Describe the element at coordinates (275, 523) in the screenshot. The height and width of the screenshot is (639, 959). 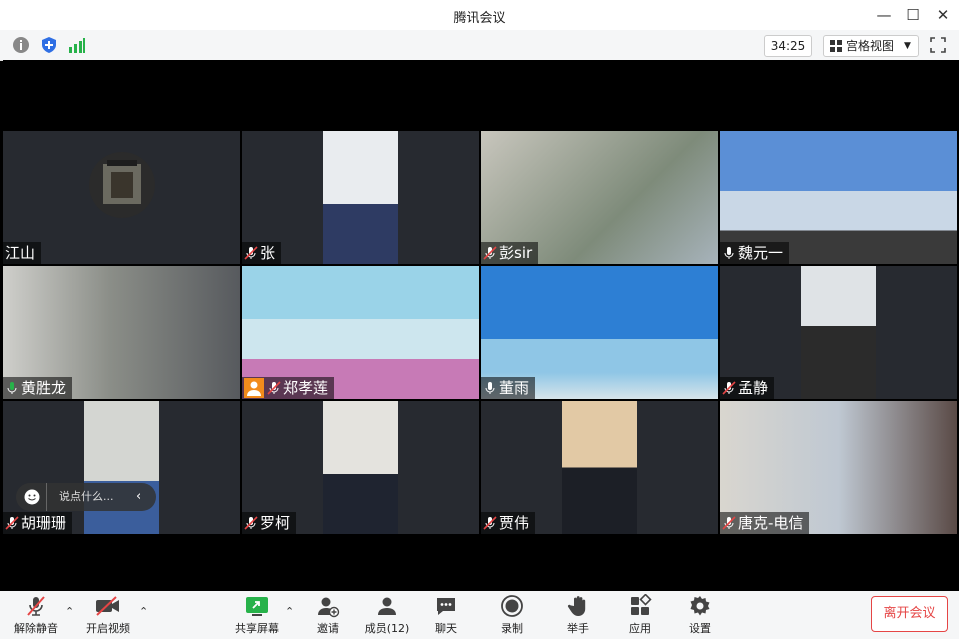
I see `participant-name: 罗柯` at that location.